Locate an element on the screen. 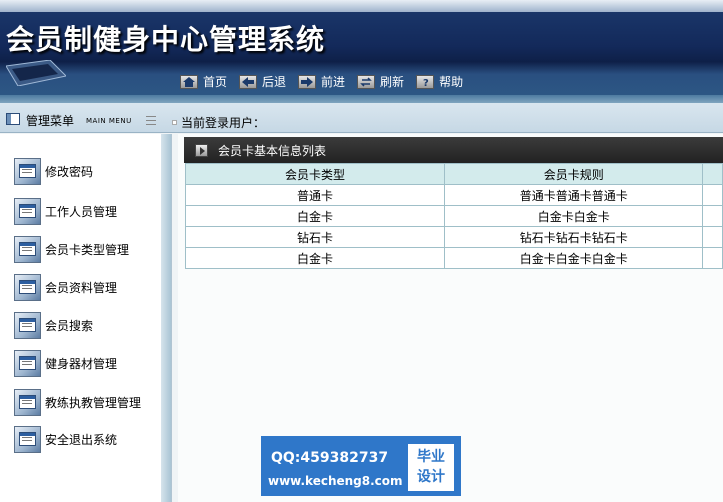 This screenshot has height=502, width=723. sidebar-item-equipment: 健身器材管理 is located at coordinates (84, 363).